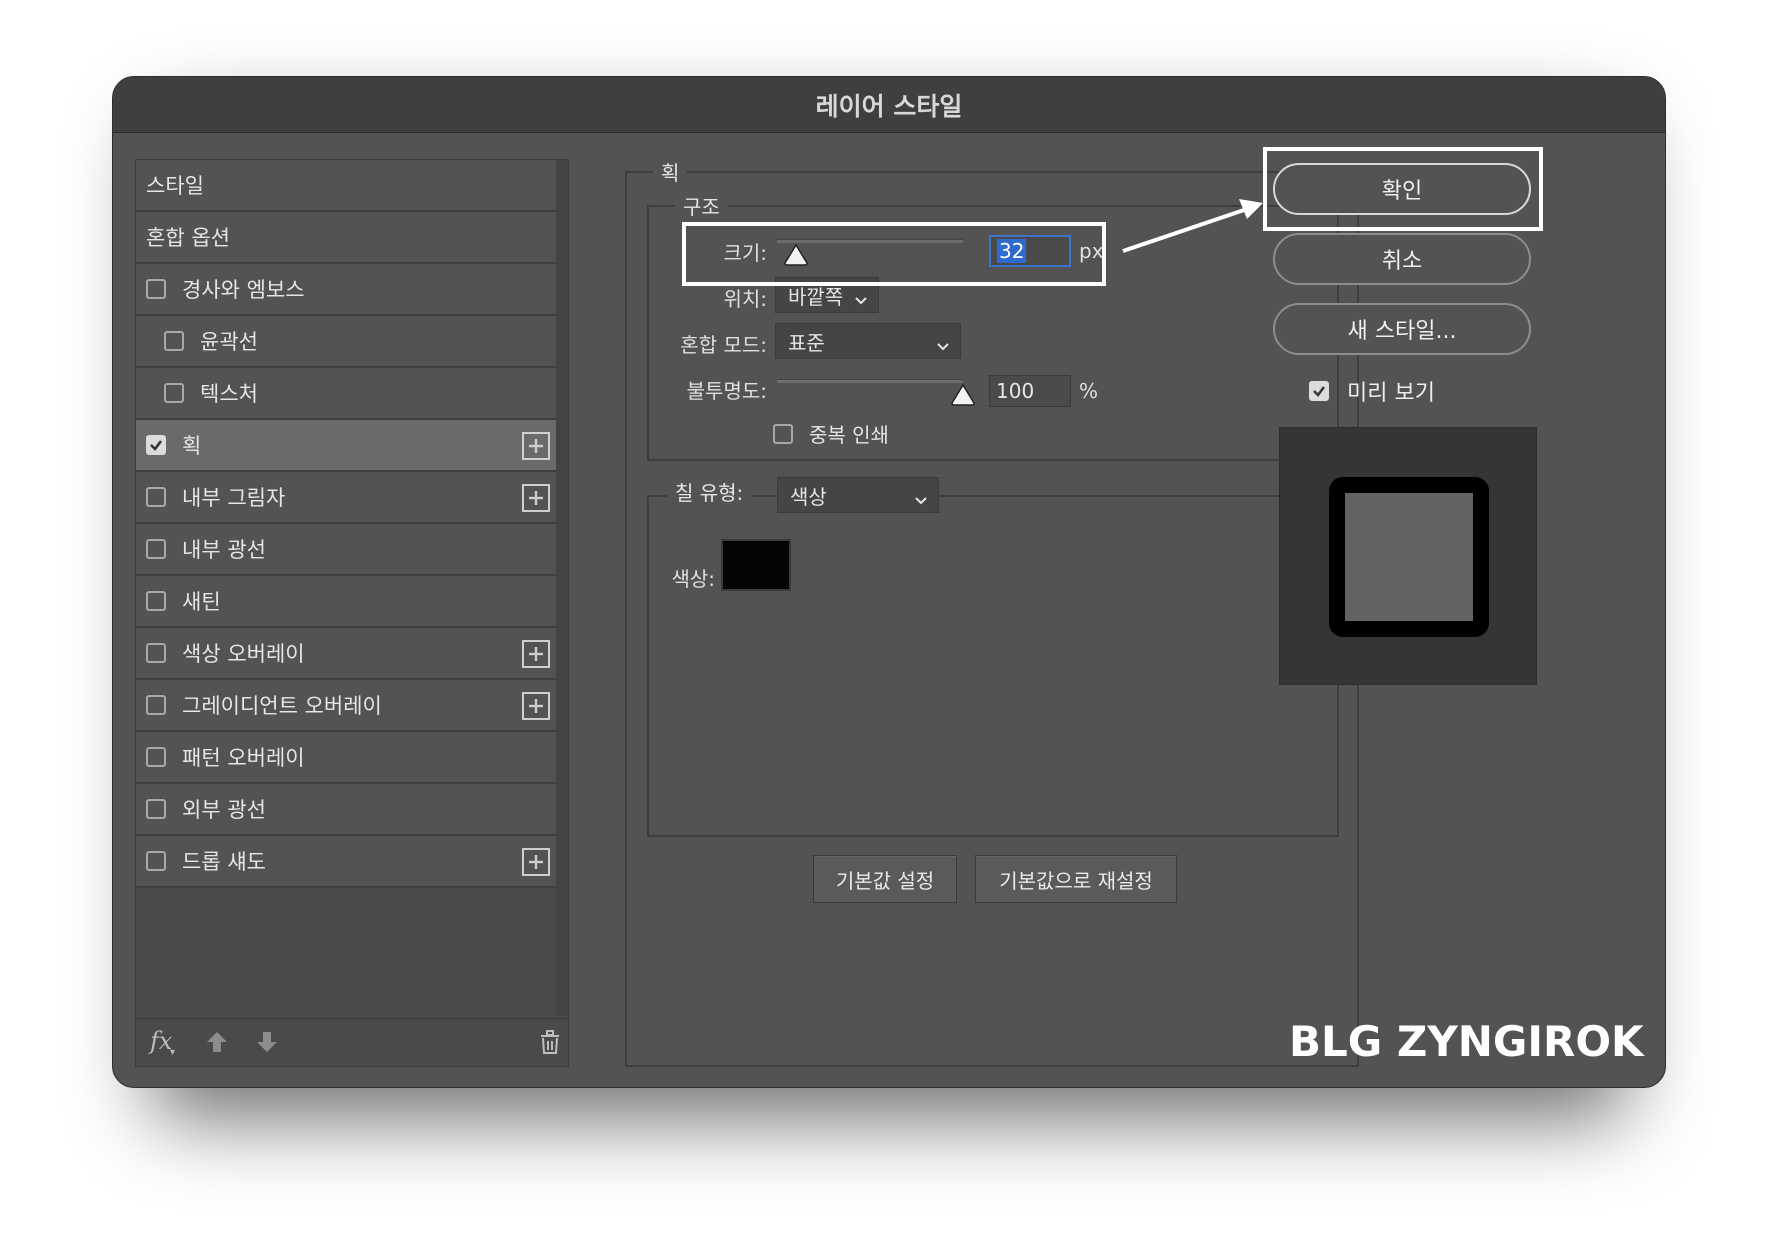 The height and width of the screenshot is (1236, 1778). Describe the element at coordinates (701, 205) in the screenshot. I see `structure-title: 구조` at that location.